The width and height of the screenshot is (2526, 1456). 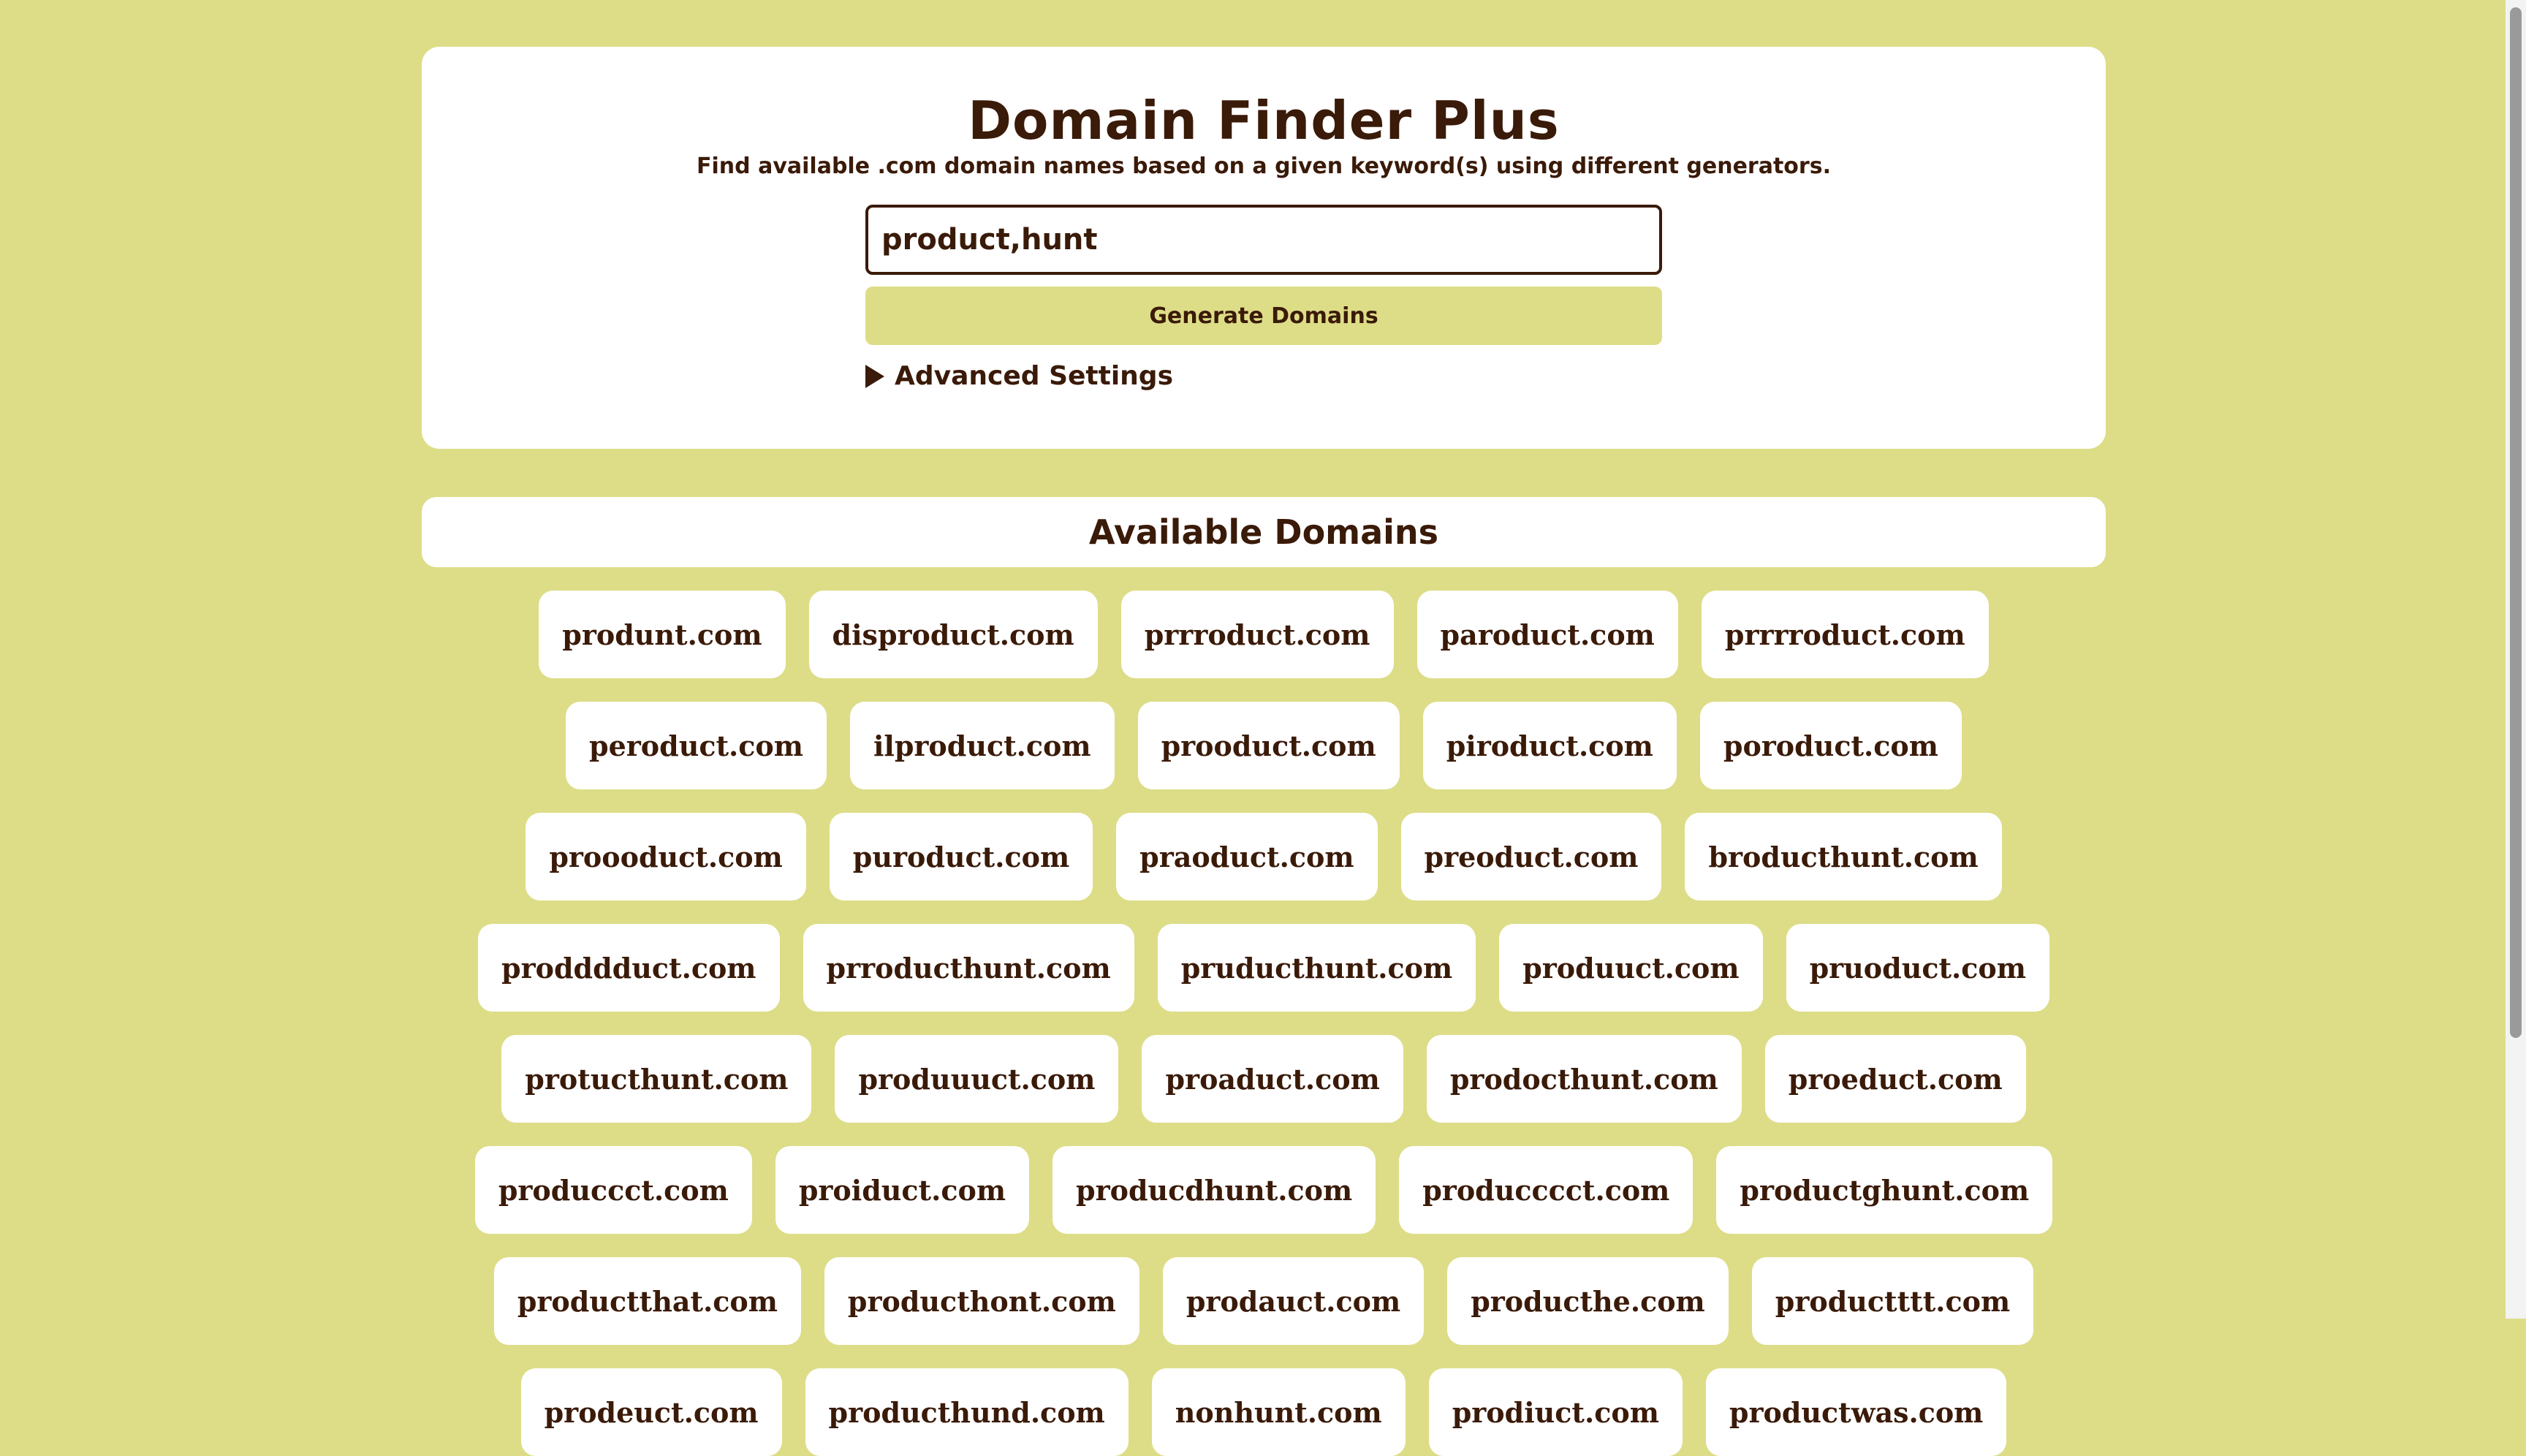 What do you see at coordinates (1917, 968) in the screenshot?
I see `domain-chip: pruoduct.com` at bounding box center [1917, 968].